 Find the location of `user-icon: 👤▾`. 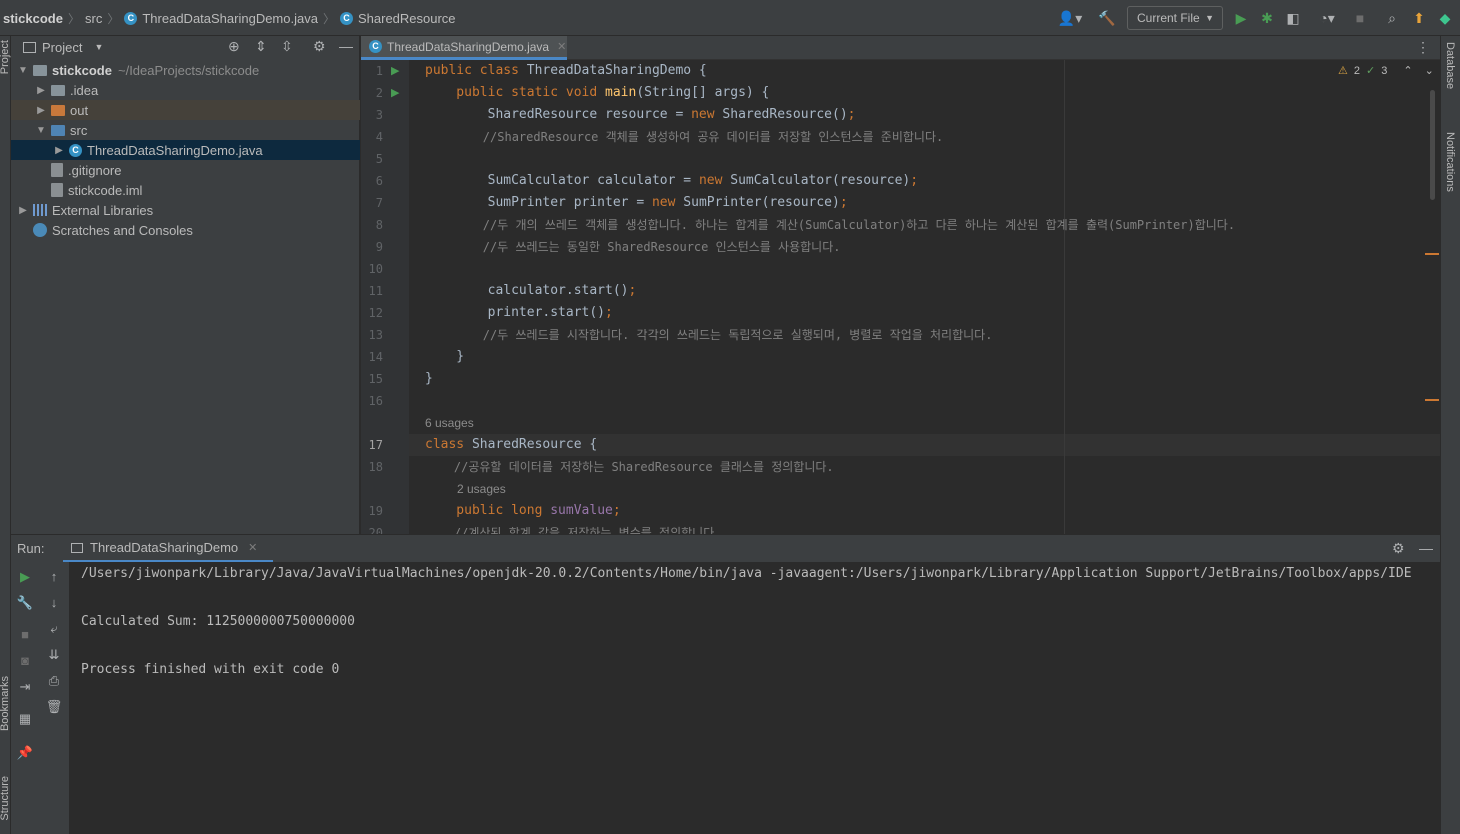

user-icon: 👤▾ is located at coordinates (1070, 18).